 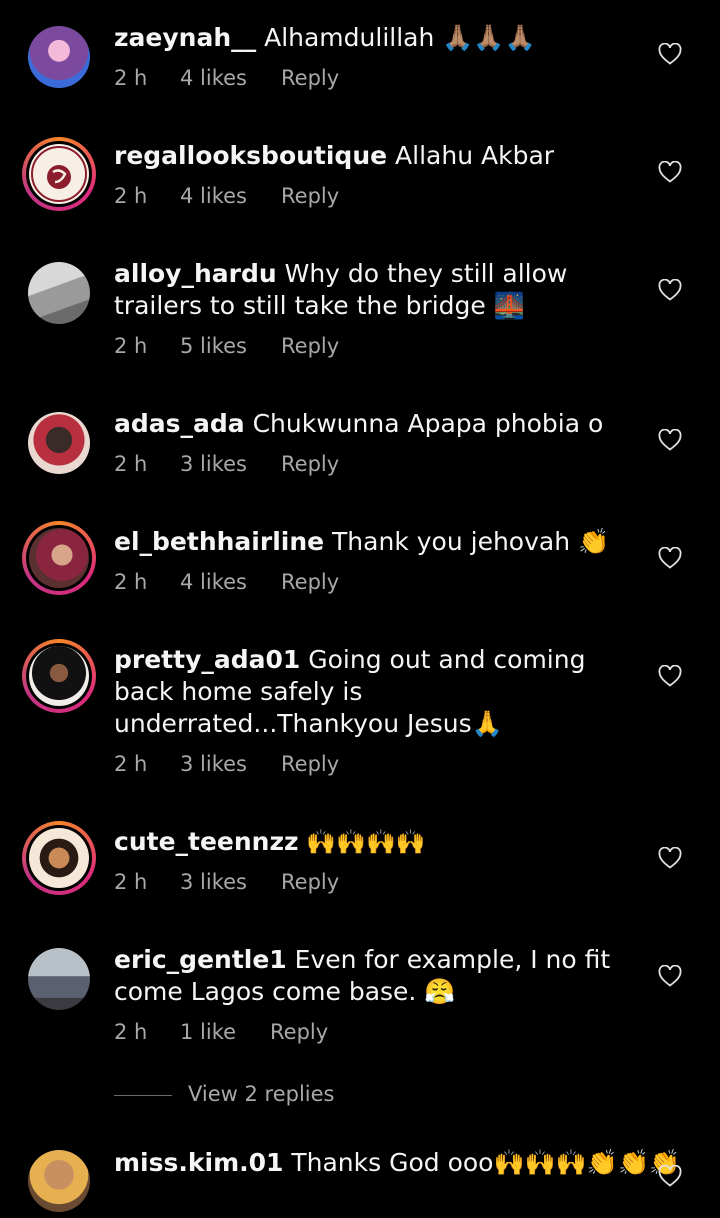 What do you see at coordinates (200, 959) in the screenshot?
I see `username: eric_gentle1` at bounding box center [200, 959].